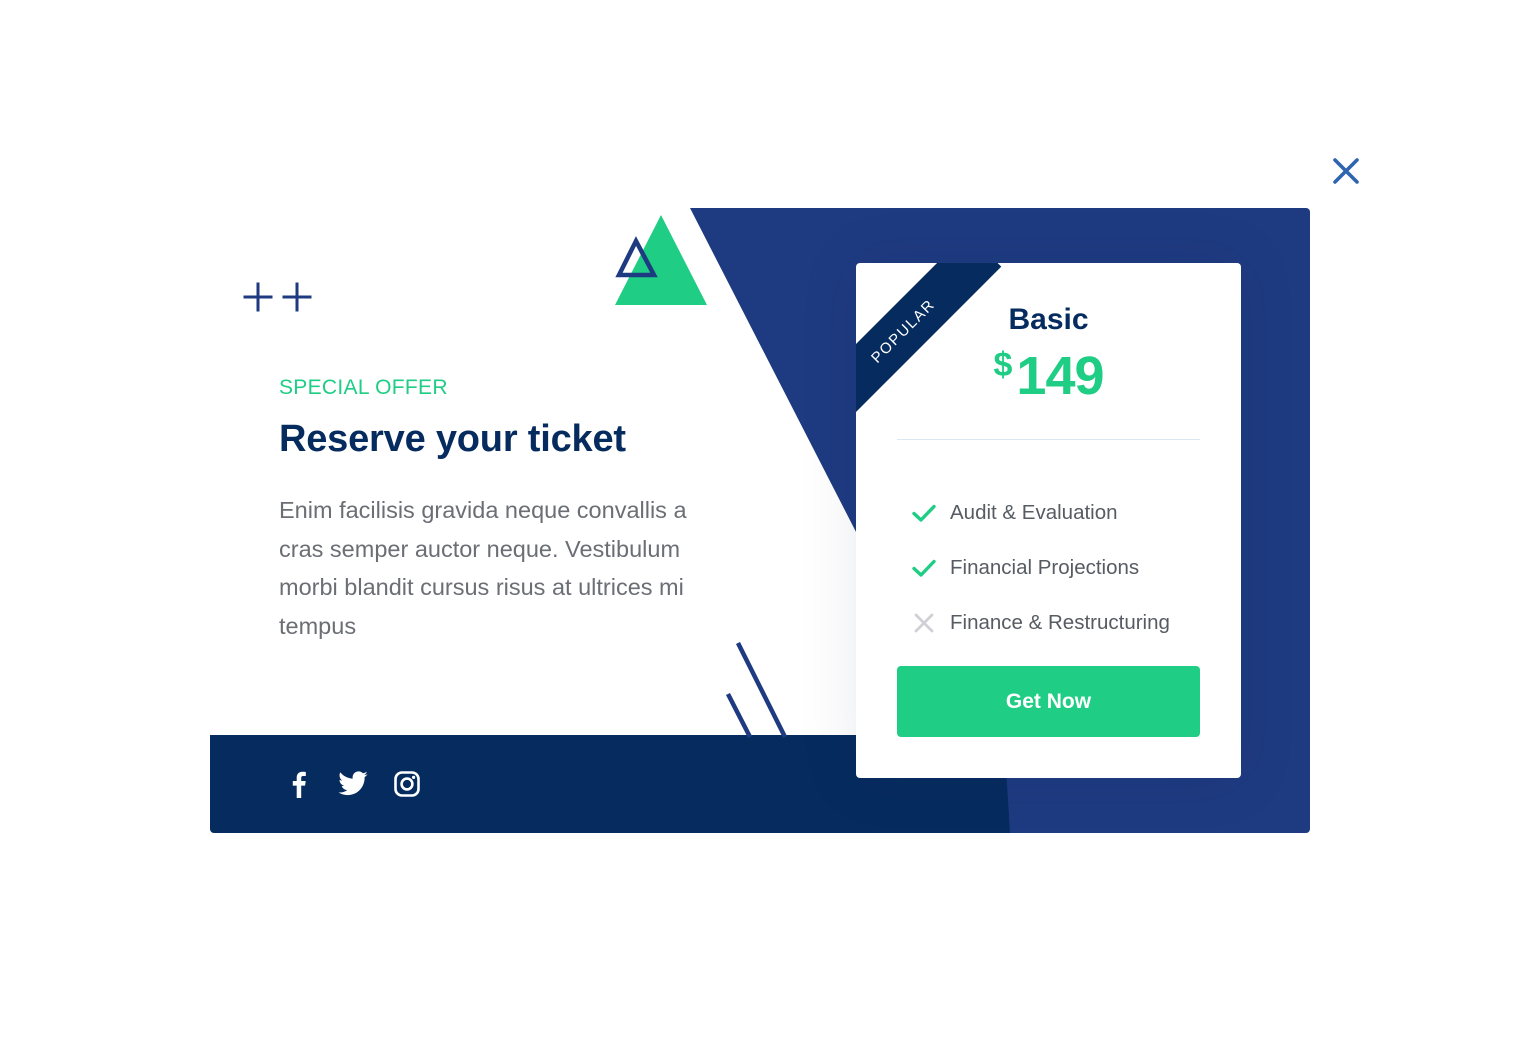 This screenshot has height=1040, width=1520. Describe the element at coordinates (924, 622) in the screenshot. I see `x-icon` at that location.